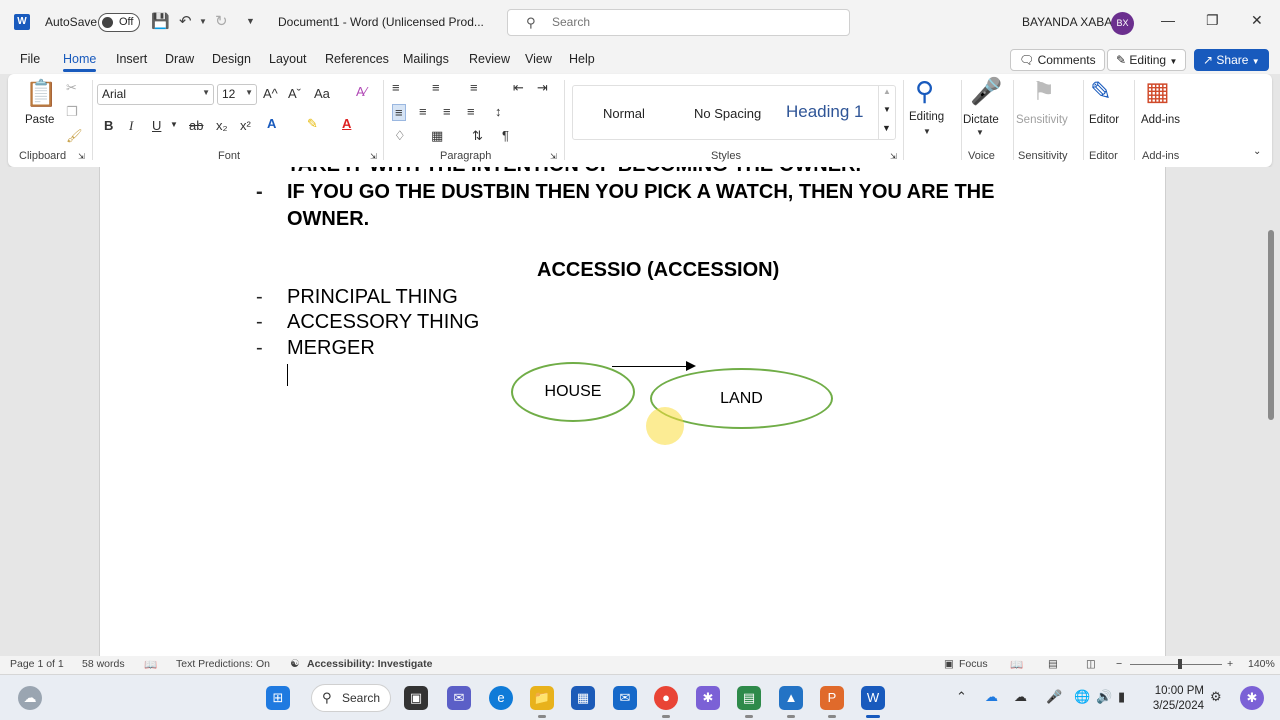 This screenshot has height=720, width=1280. Describe the element at coordinates (1091, 664) in the screenshot. I see `web-layout-icon: ◫` at that location.